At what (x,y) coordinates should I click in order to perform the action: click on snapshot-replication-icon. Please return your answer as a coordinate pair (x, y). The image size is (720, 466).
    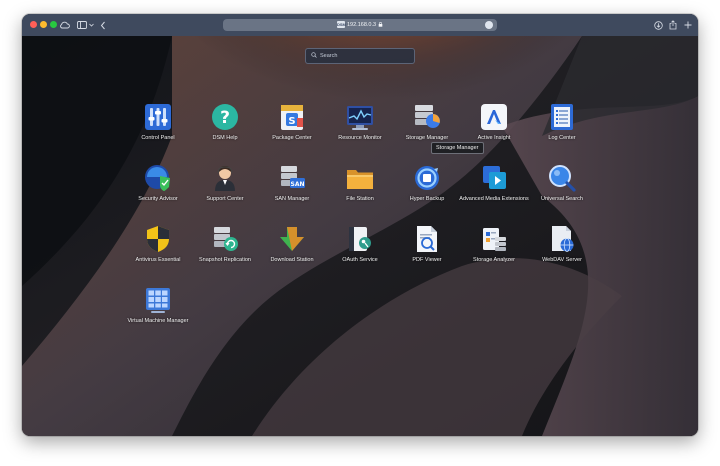
    Looking at the image, I should click on (225, 239).